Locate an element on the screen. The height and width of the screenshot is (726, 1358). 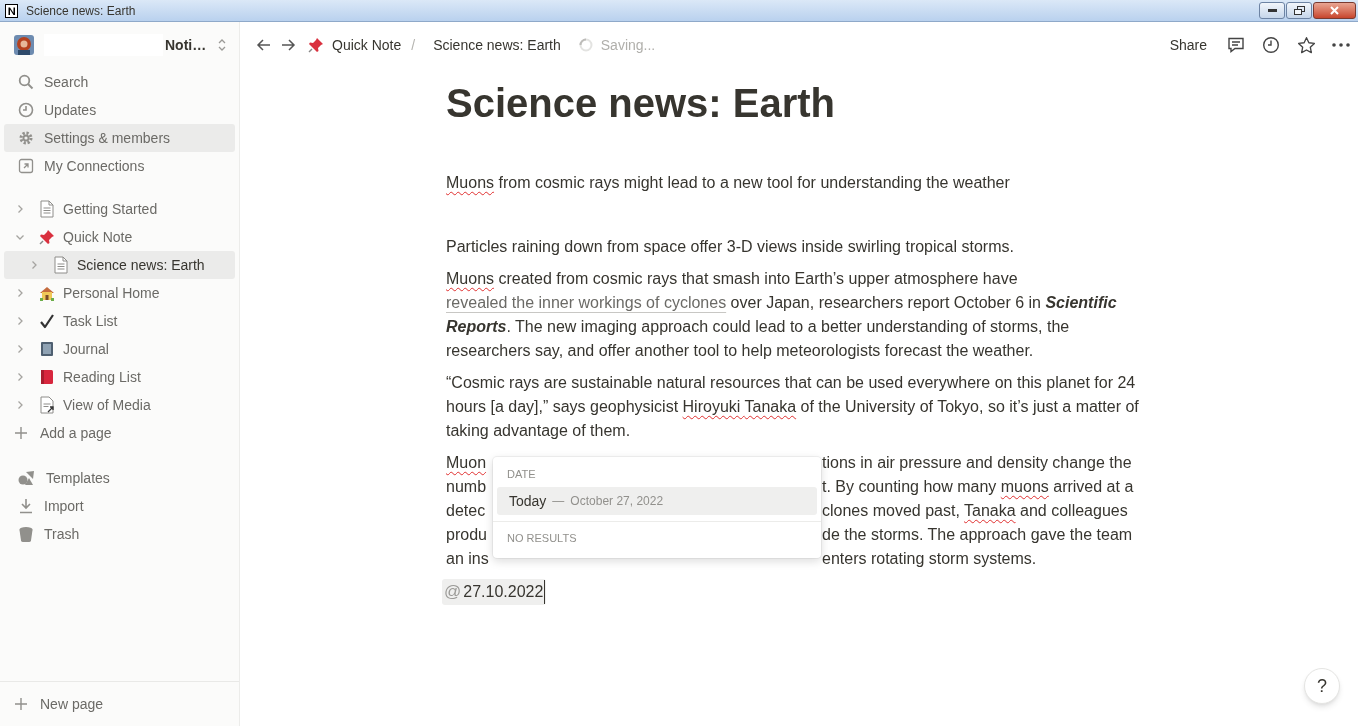
sidebar-item: Import is located at coordinates (119, 506).